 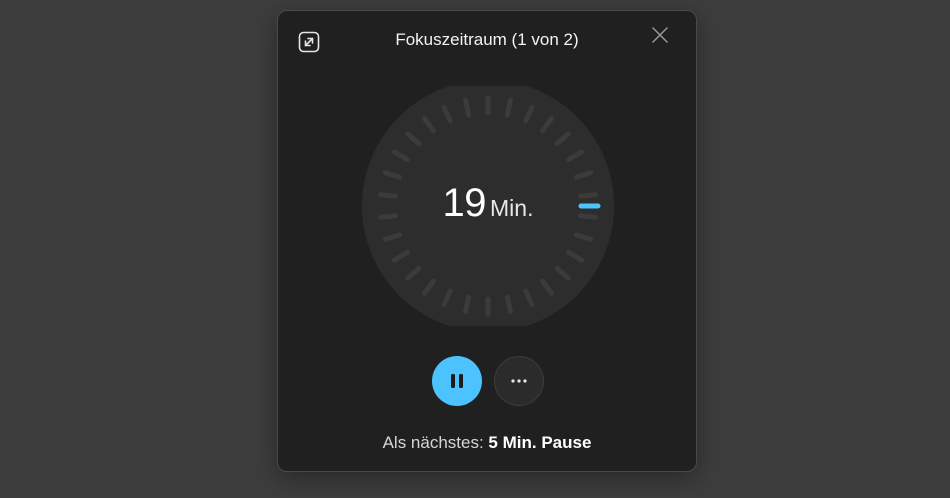 I want to click on window-title: Fokuszeitraum (1 von 2), so click(x=487, y=39).